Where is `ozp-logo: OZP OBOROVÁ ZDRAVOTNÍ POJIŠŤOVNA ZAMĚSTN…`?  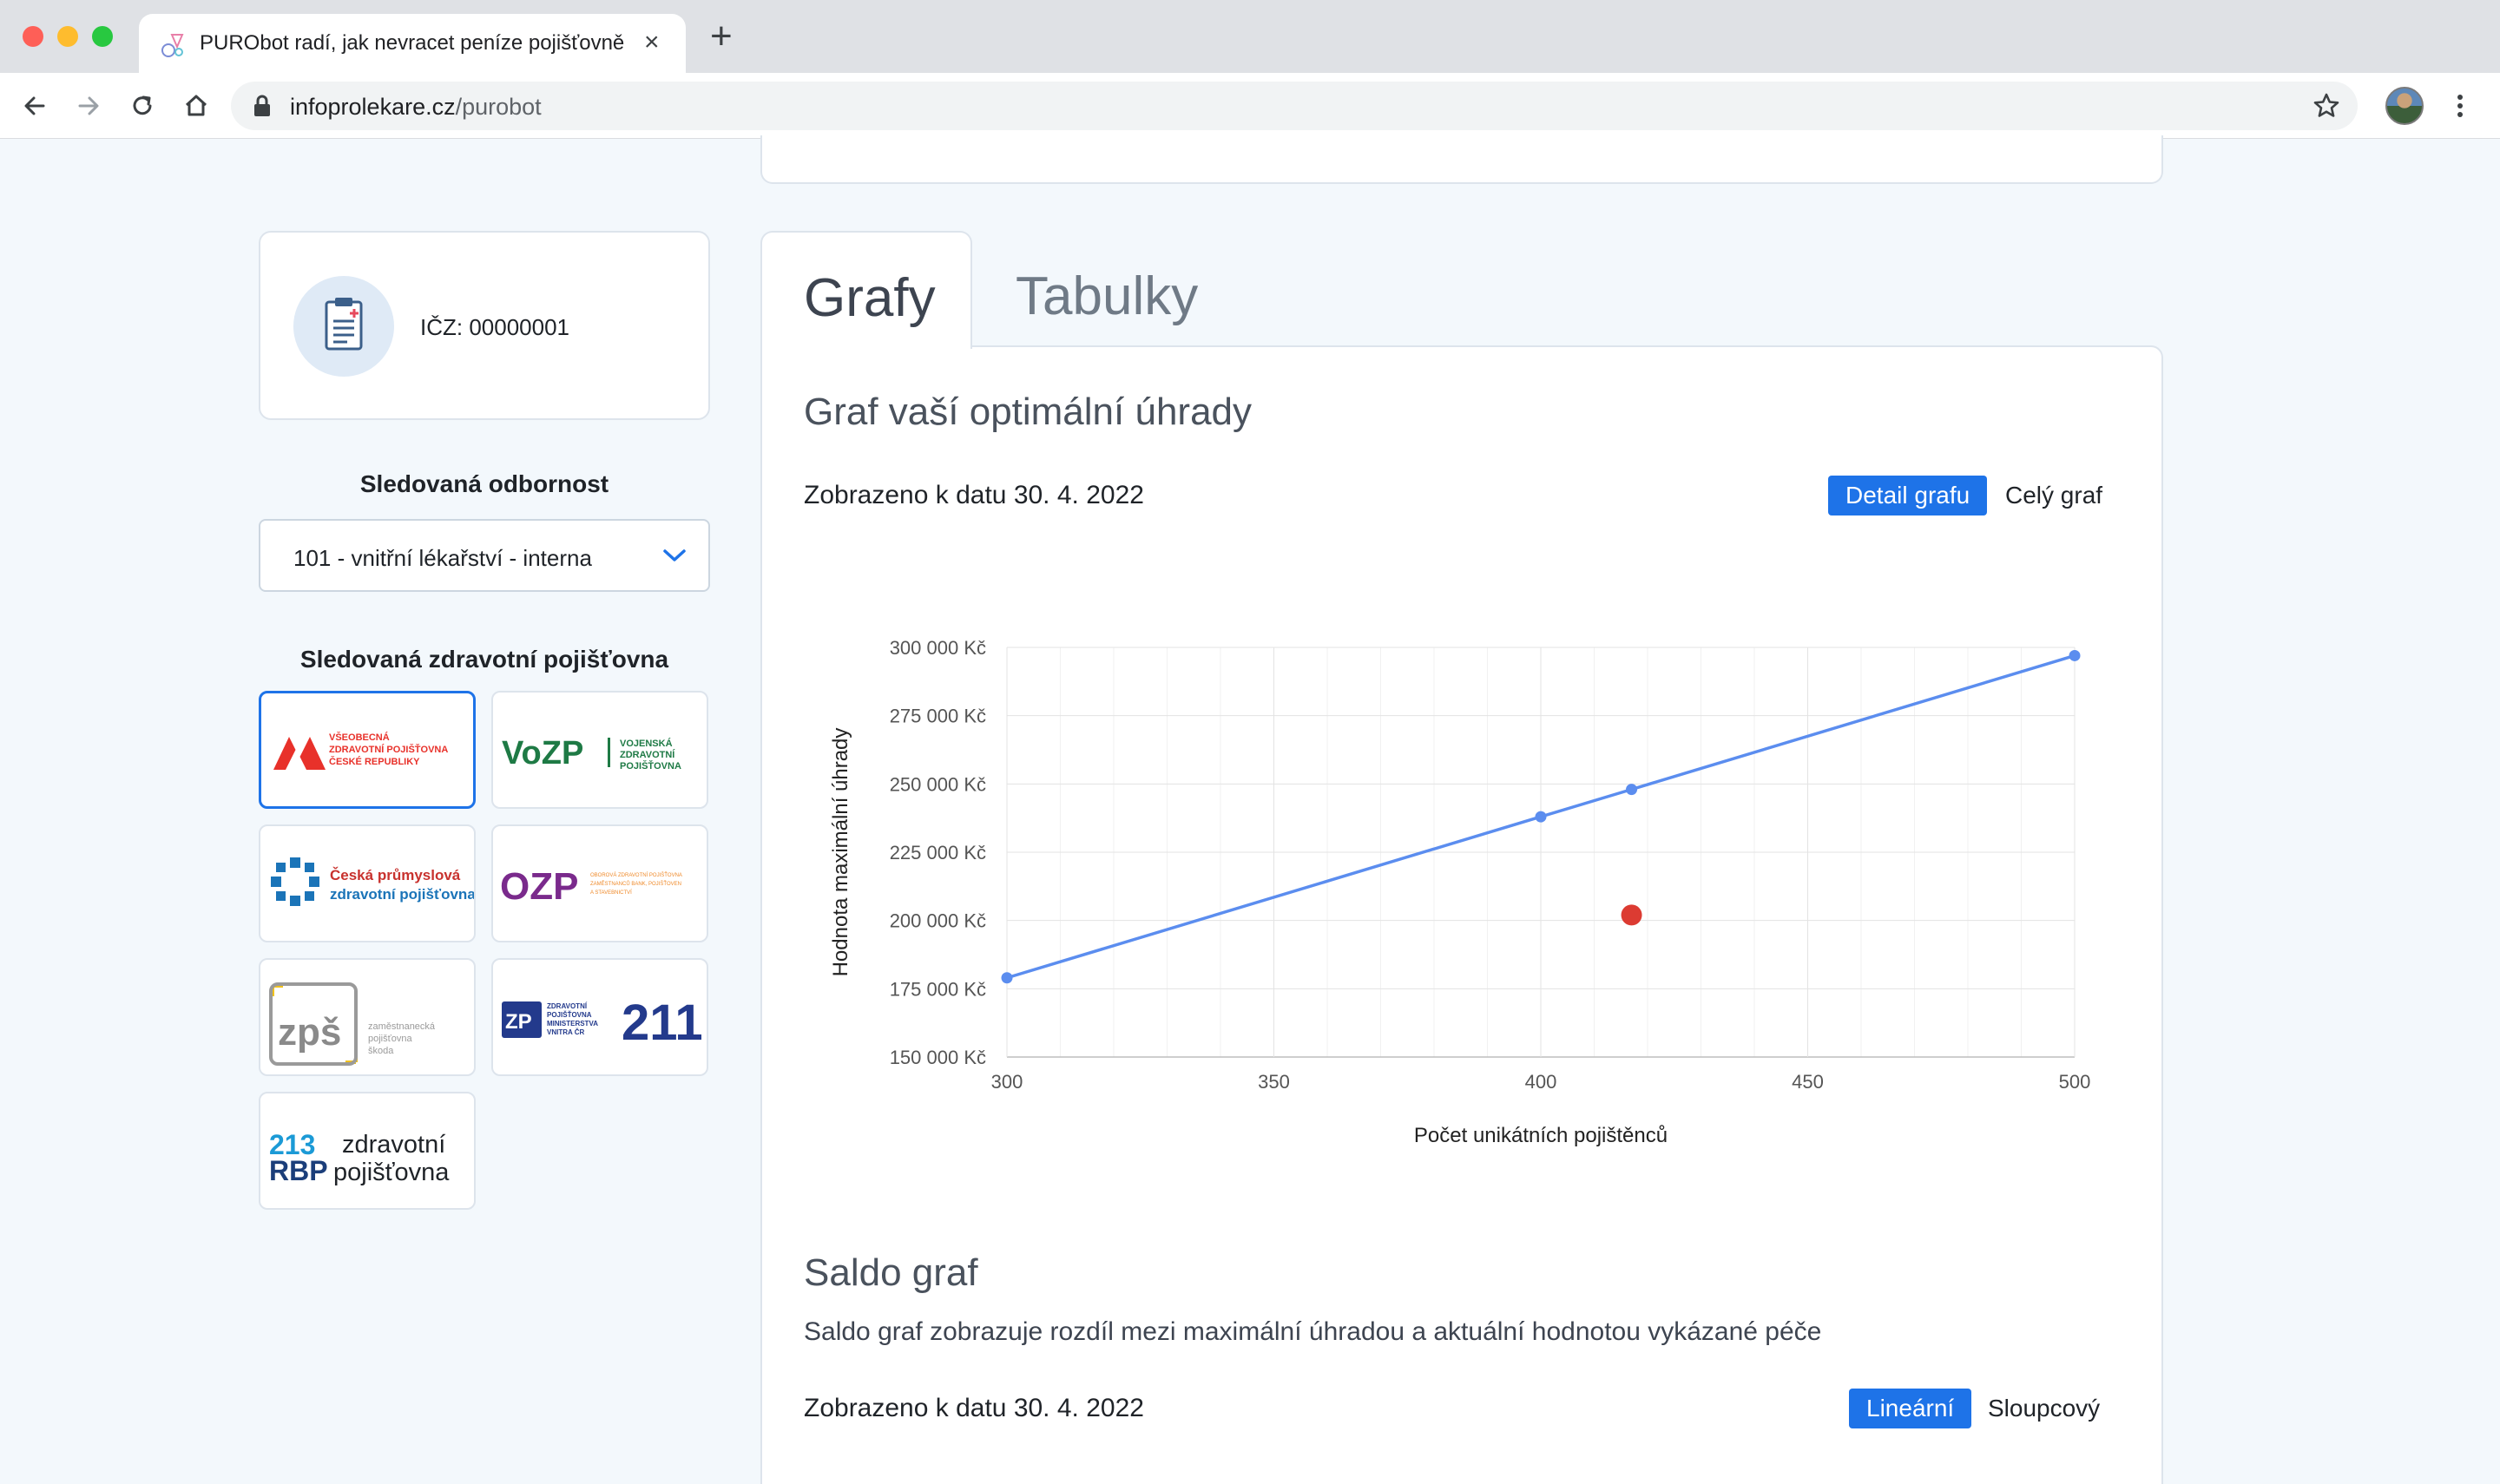
ozp-logo: OZP OBOROVÁ ZDRAVOTNÍ POJIŠŤOVNA ZAMĚSTN… is located at coordinates (591, 886).